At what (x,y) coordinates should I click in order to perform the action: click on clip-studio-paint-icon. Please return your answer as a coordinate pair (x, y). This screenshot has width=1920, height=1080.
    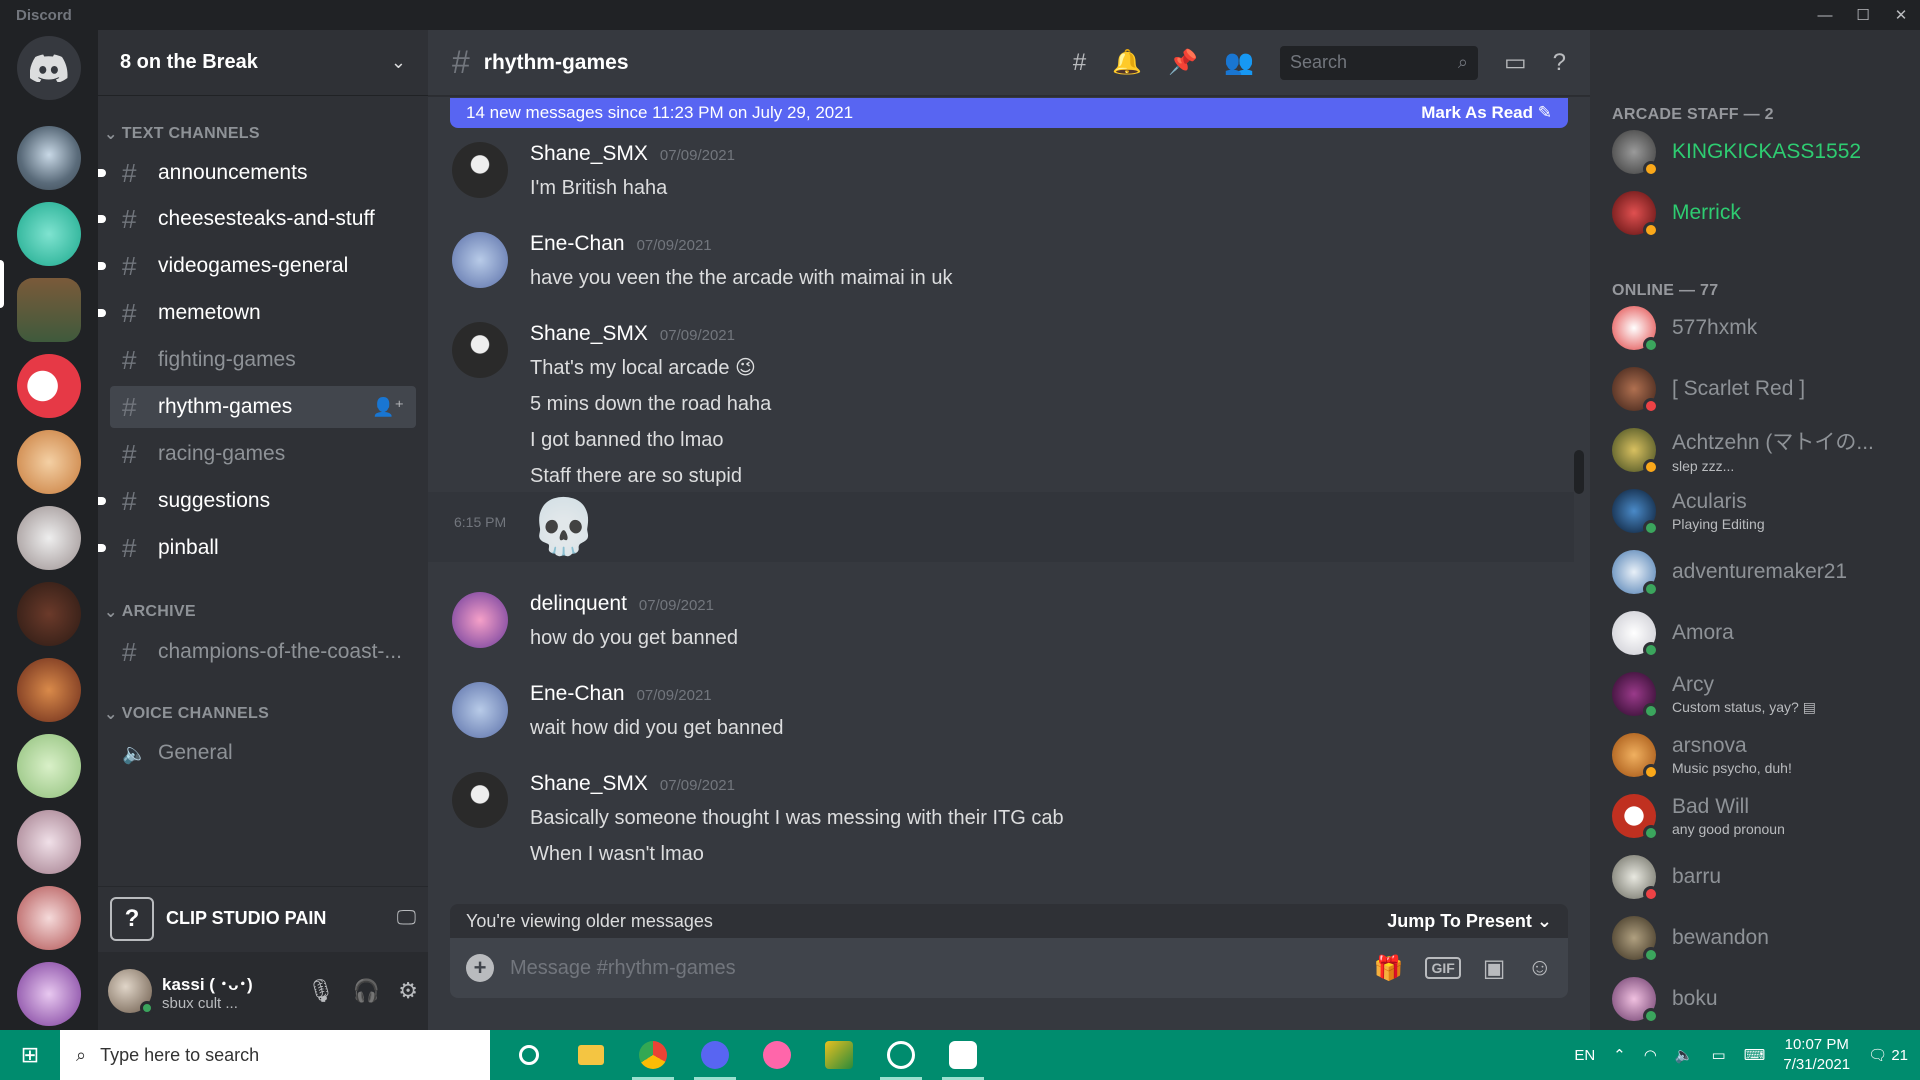
    Looking at the image, I should click on (963, 1055).